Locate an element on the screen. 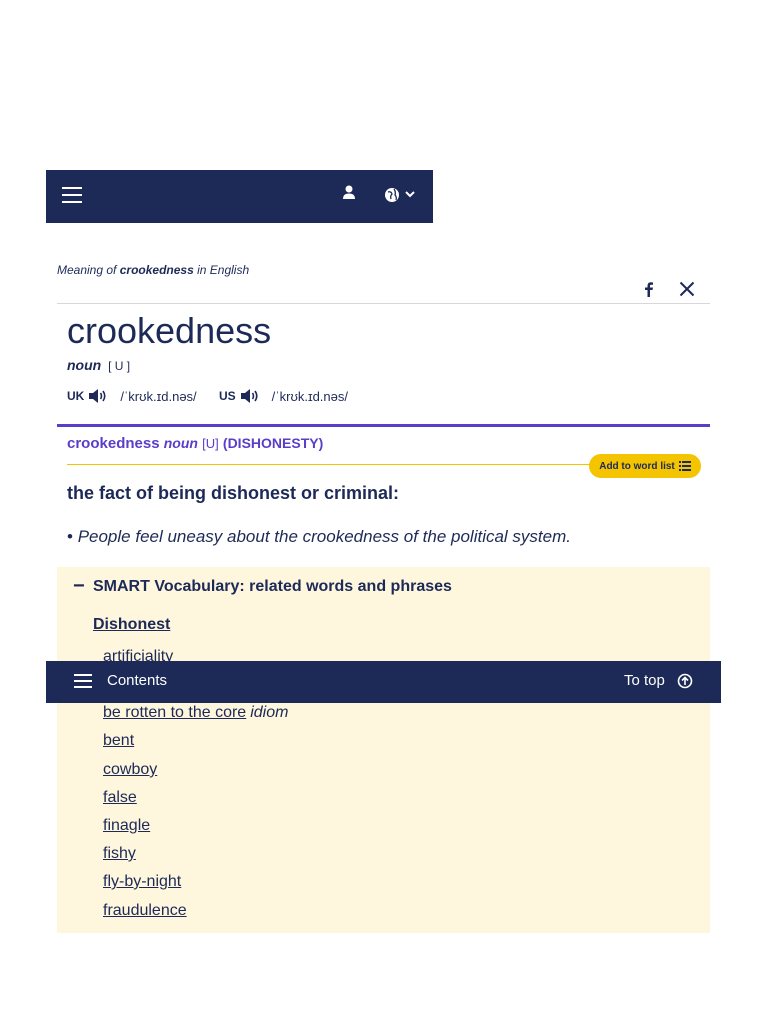 This screenshot has height=1024, width=768. facebook-icon is located at coordinates (649, 289).